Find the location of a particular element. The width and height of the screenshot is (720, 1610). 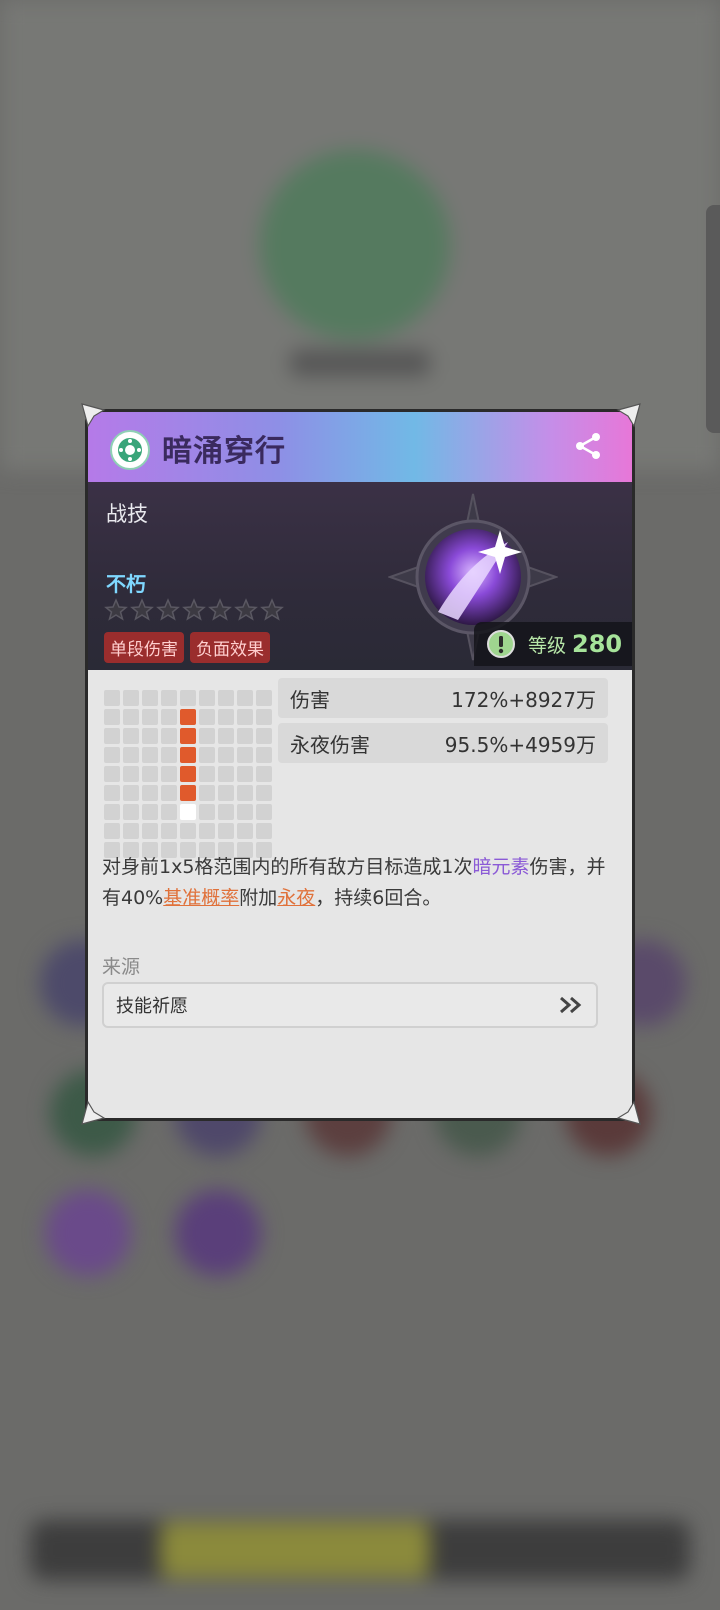

source-skill-wish-button: 技能祈愿 is located at coordinates (350, 1005).